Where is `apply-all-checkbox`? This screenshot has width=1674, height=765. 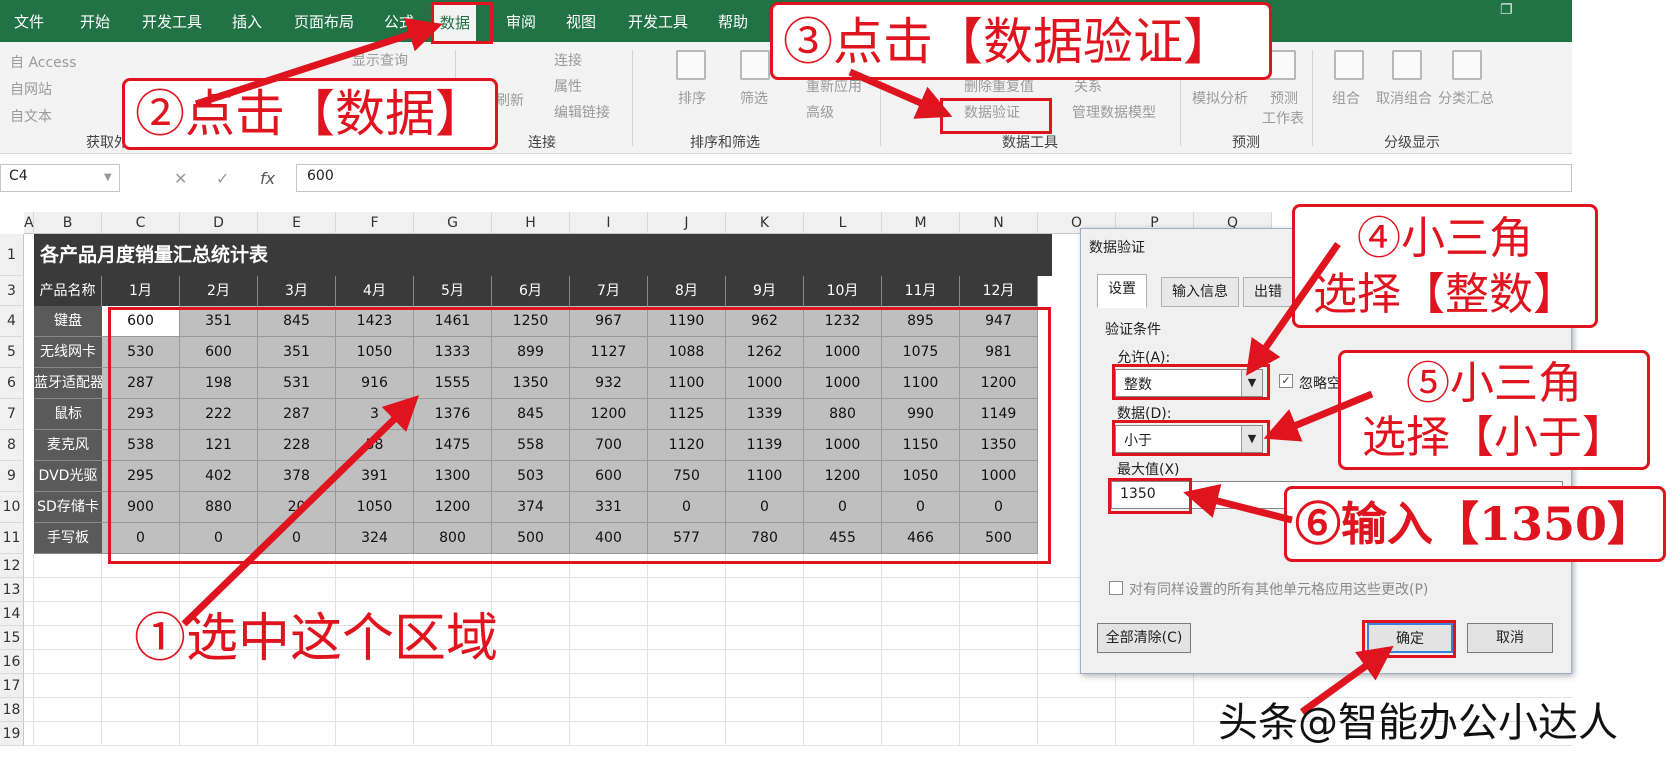 apply-all-checkbox is located at coordinates (1116, 588).